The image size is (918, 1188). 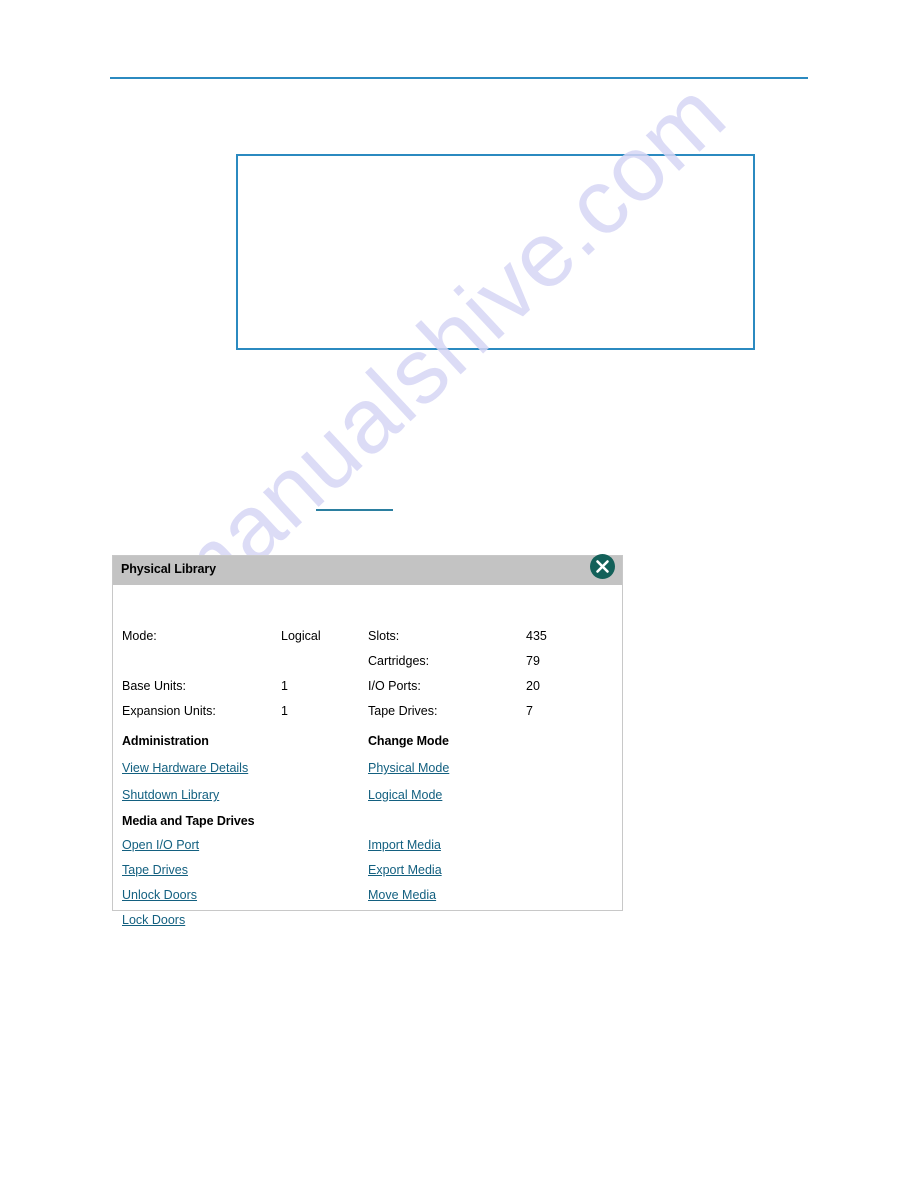 What do you see at coordinates (405, 870) in the screenshot?
I see `link-export-media: Export Media` at bounding box center [405, 870].